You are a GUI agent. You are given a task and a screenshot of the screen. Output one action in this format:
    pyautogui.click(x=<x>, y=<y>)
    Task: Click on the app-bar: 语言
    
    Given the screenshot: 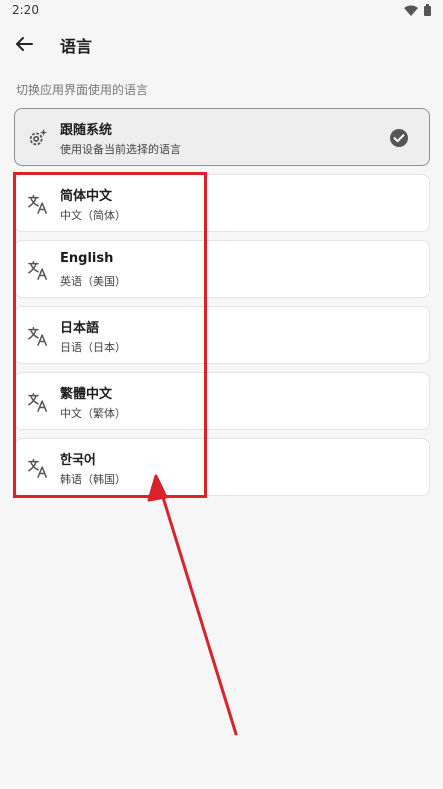 What is the action you would take?
    pyautogui.click(x=221, y=44)
    